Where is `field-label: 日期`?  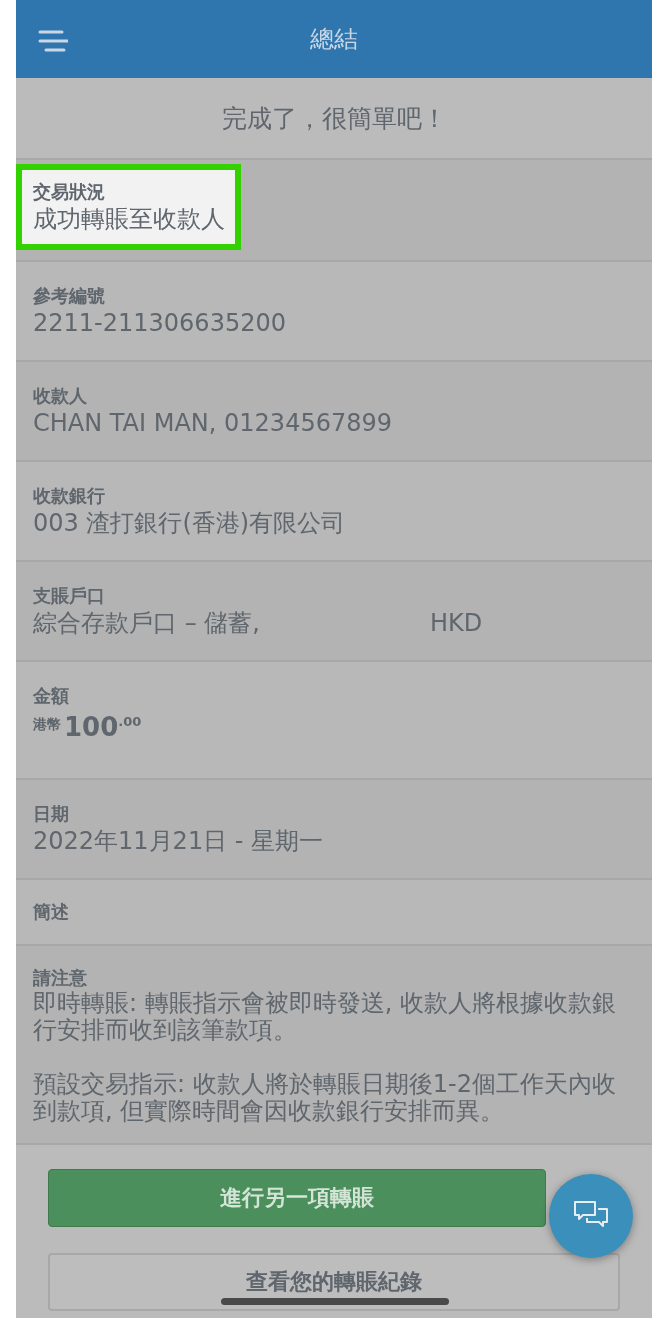 field-label: 日期 is located at coordinates (51, 814).